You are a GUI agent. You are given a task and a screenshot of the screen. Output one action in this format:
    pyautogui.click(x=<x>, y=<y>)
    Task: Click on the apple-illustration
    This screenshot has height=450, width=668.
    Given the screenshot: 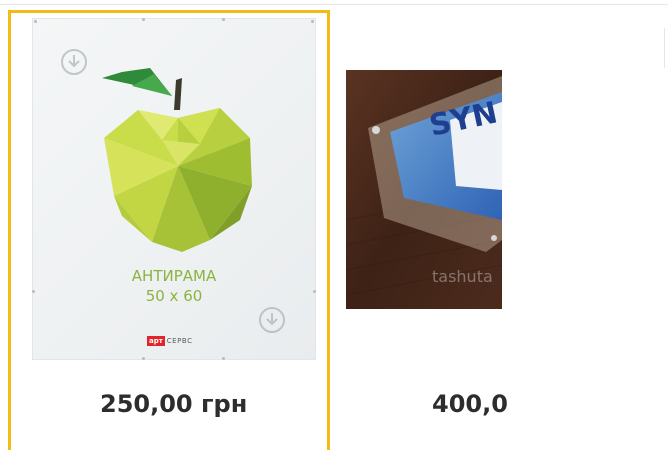 What is the action you would take?
    pyautogui.click(x=177, y=160)
    